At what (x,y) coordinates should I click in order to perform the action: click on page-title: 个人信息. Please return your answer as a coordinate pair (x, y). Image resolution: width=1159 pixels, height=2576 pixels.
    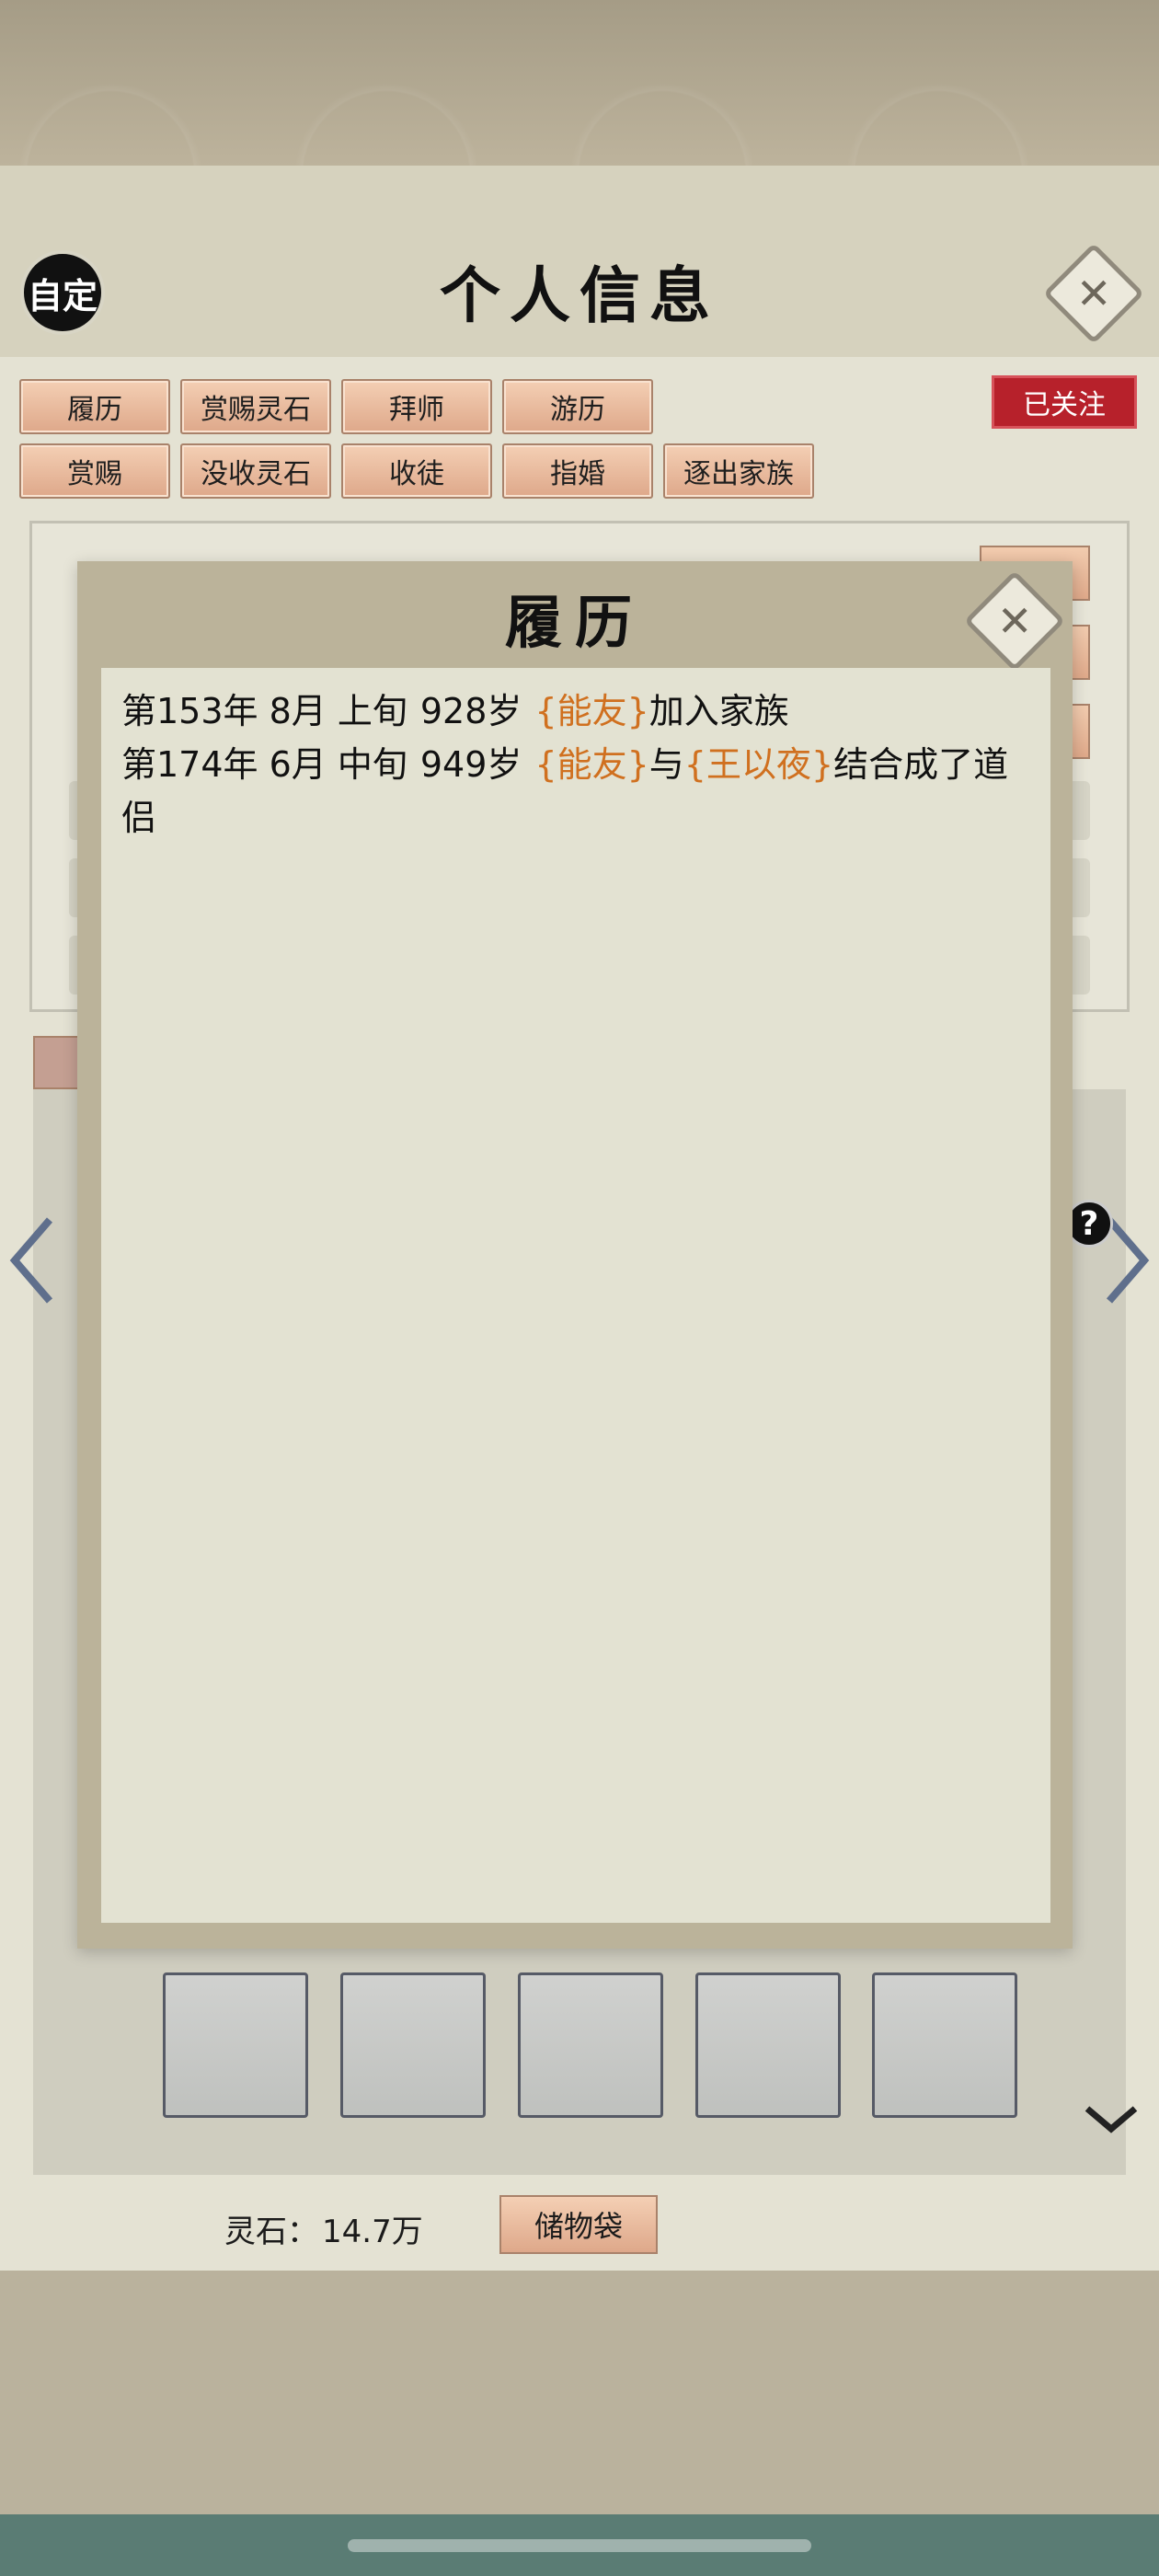
    Looking at the image, I should click on (579, 295).